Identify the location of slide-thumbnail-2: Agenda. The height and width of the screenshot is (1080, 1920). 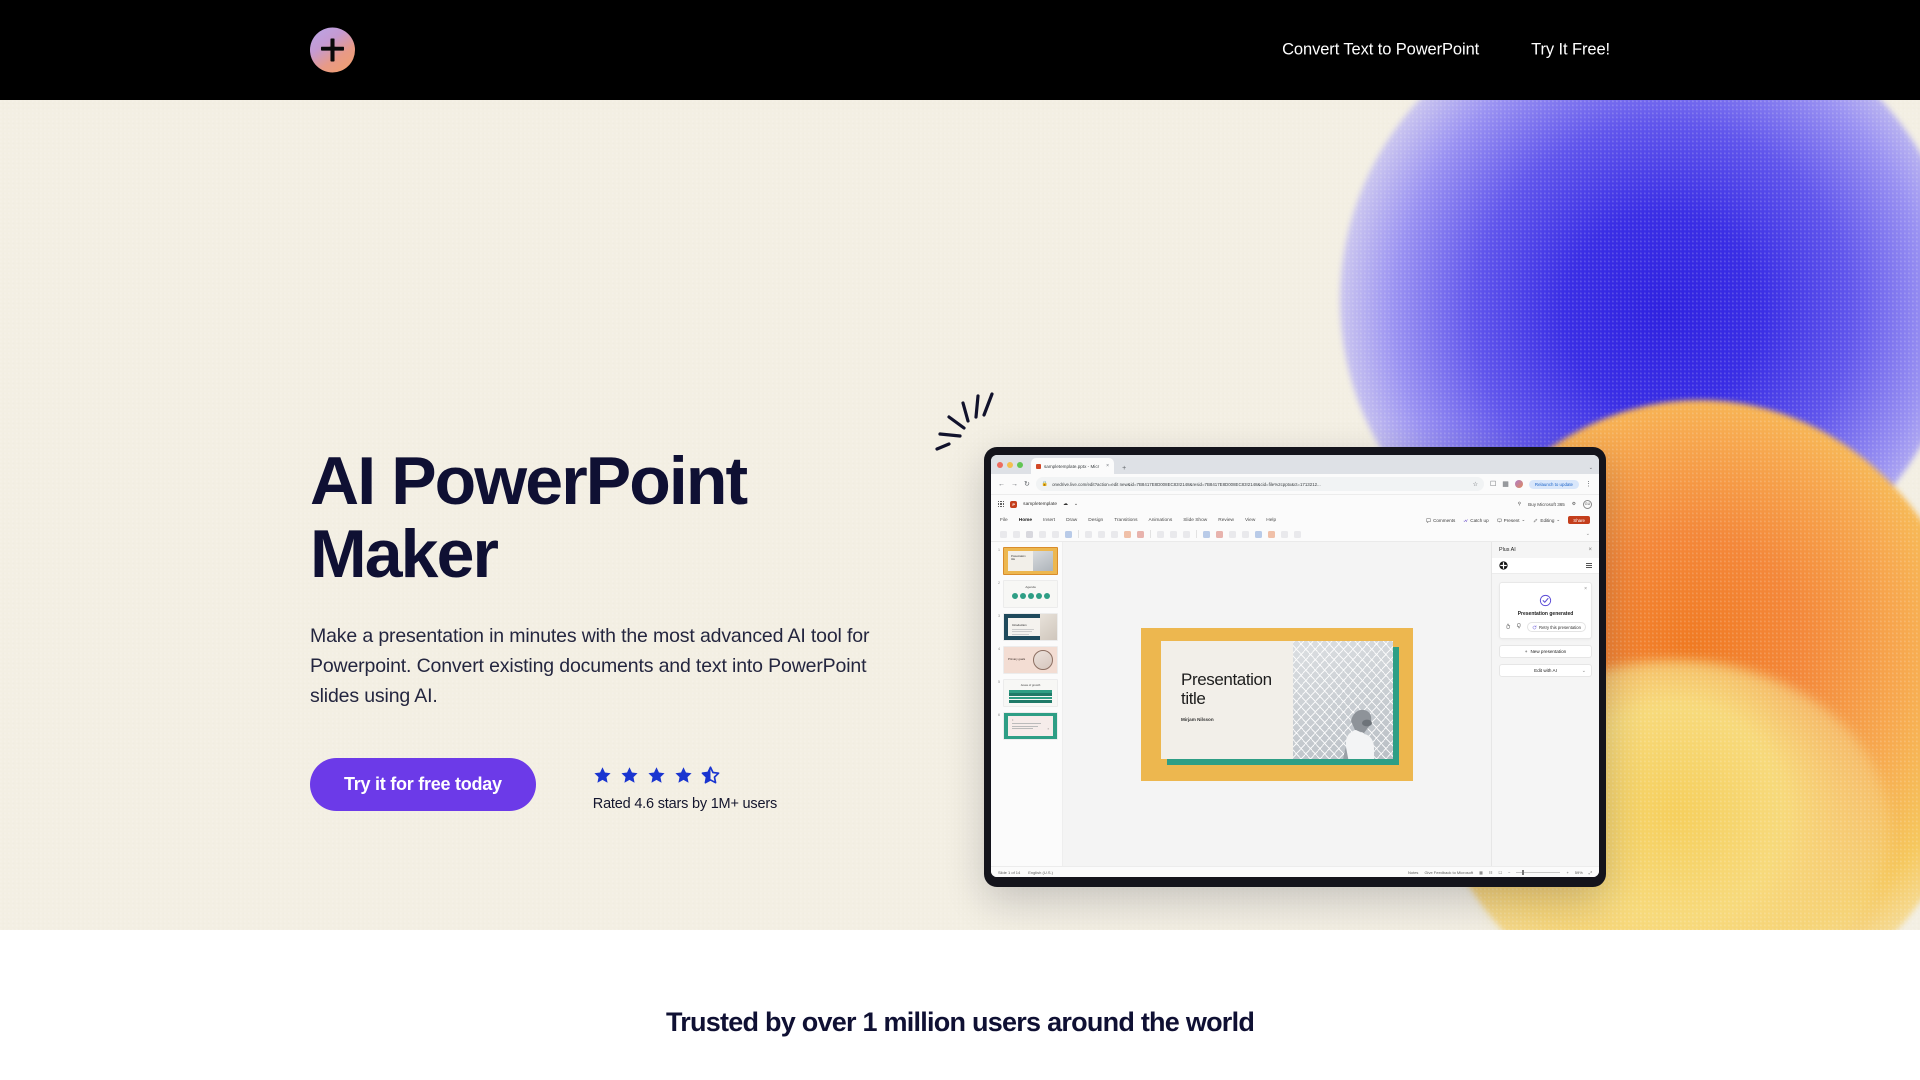
(1030, 594).